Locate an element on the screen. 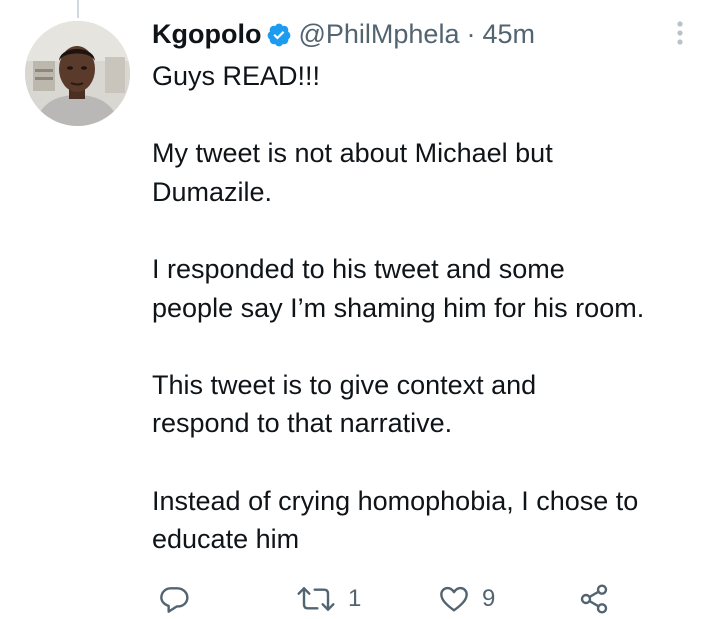  retweet-icon is located at coordinates (316, 599).